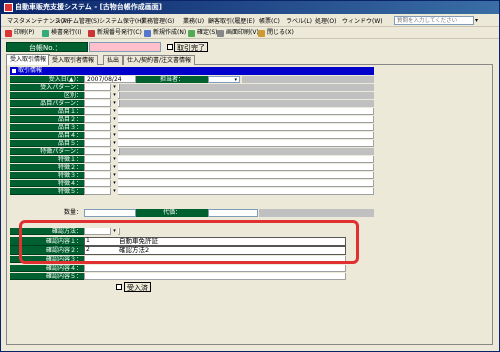  What do you see at coordinates (229, 111) in the screenshot?
I see `item-1-field` at bounding box center [229, 111].